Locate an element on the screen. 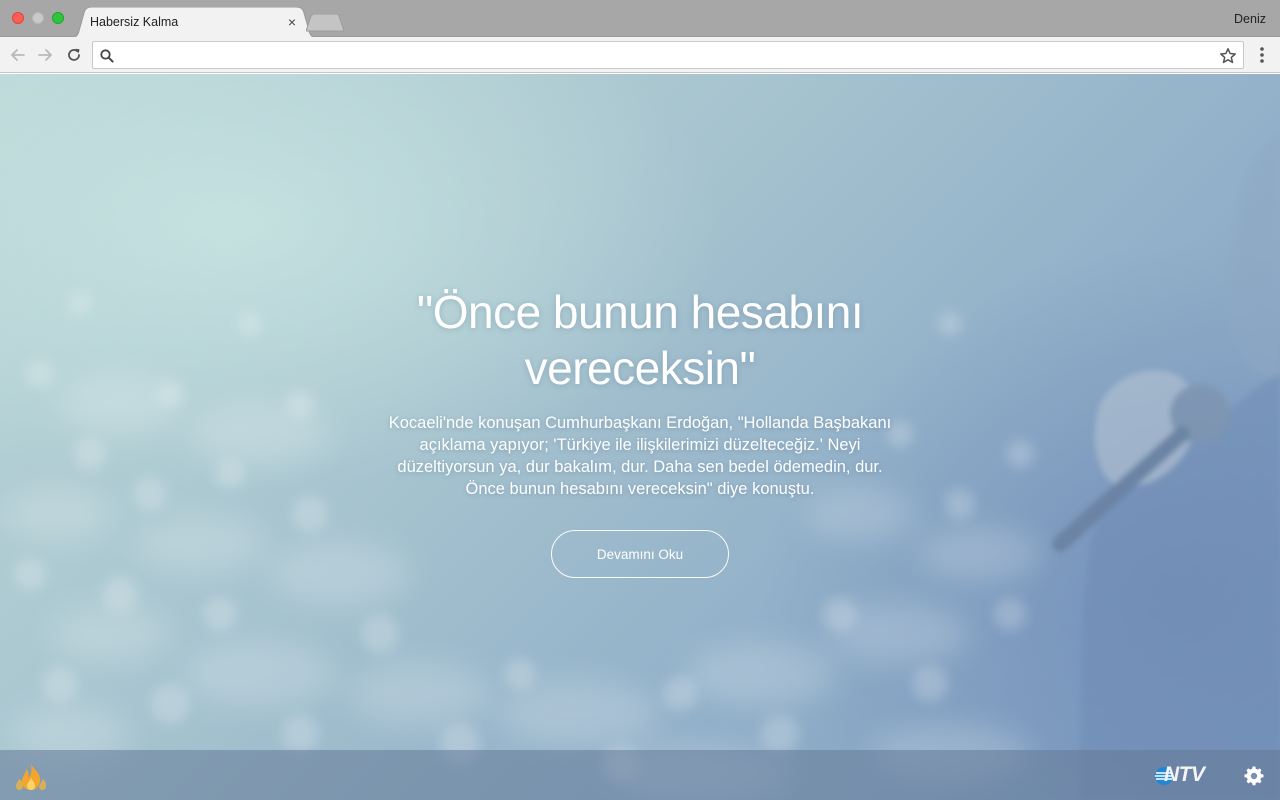  ntv-logo: NTV is located at coordinates (1186, 775).